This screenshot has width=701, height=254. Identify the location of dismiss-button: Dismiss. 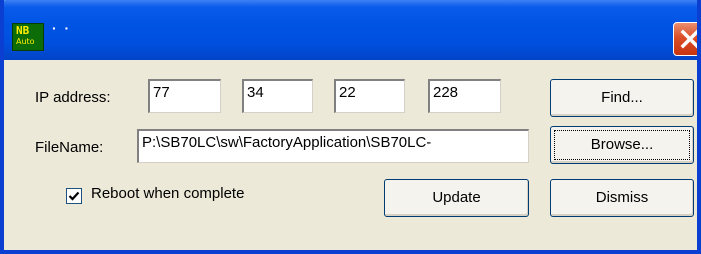
(622, 198).